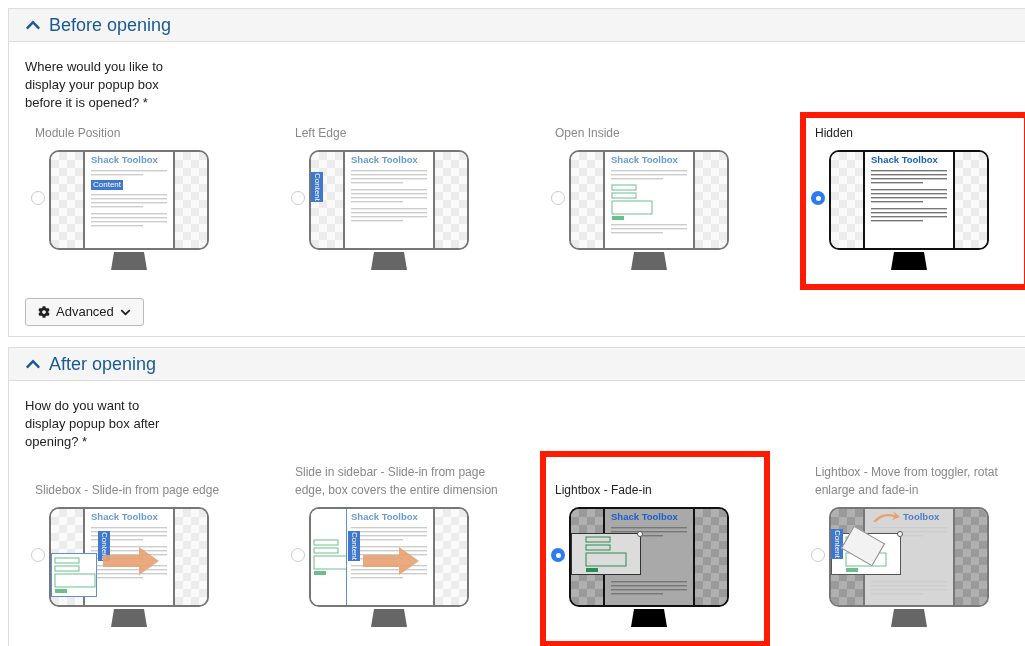  I want to click on option-card: Left Edge Shack Toolbox Content, so click(395, 201).